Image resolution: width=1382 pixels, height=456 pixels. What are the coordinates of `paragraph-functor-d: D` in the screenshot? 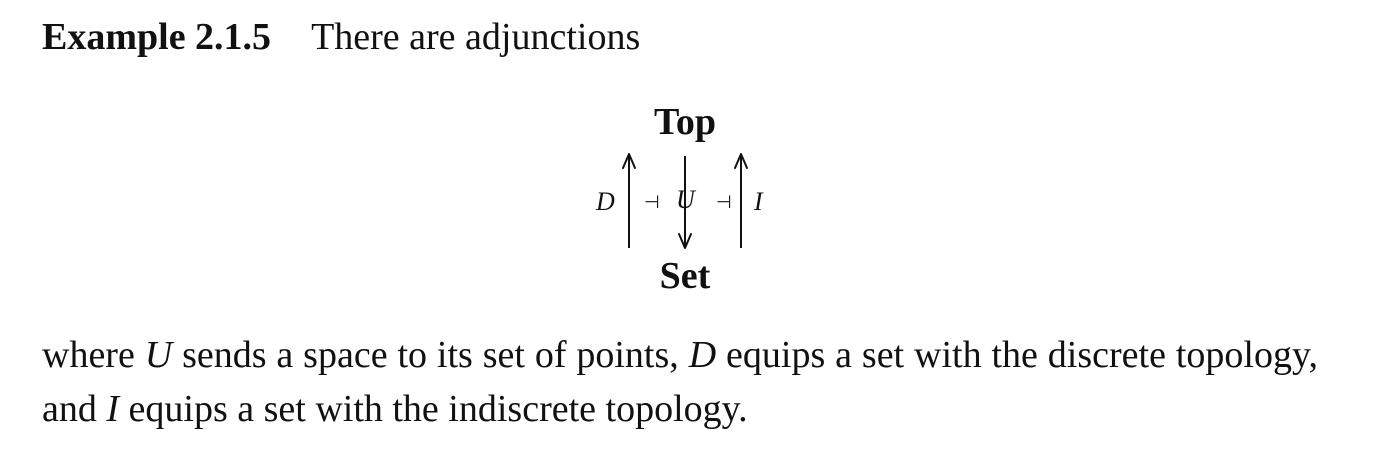 It's located at (702, 355).